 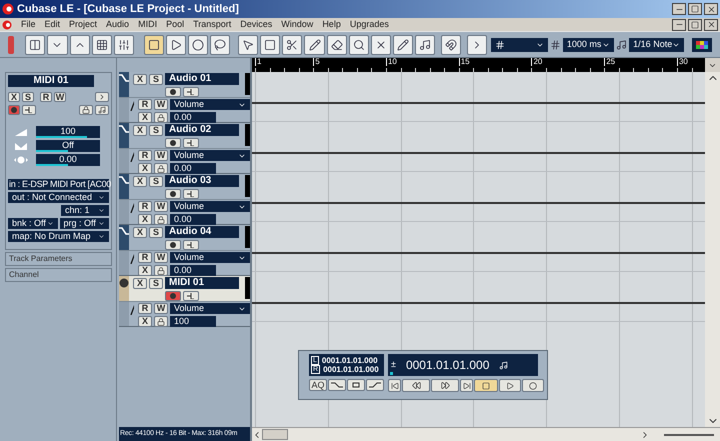 I want to click on edit-button, so click(x=102, y=110).